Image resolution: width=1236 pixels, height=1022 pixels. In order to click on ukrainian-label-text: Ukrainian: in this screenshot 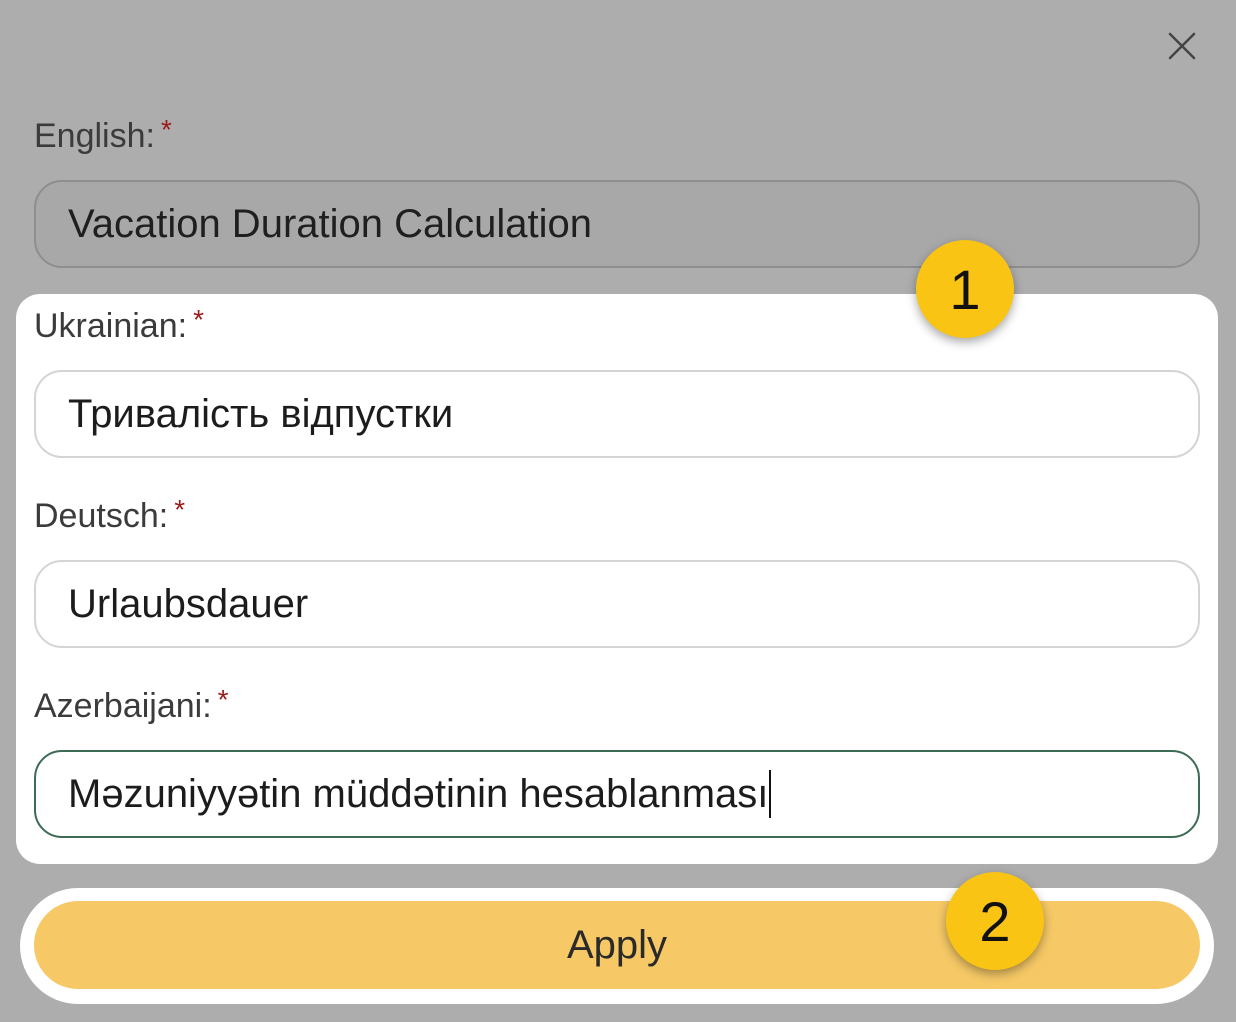, I will do `click(111, 326)`.